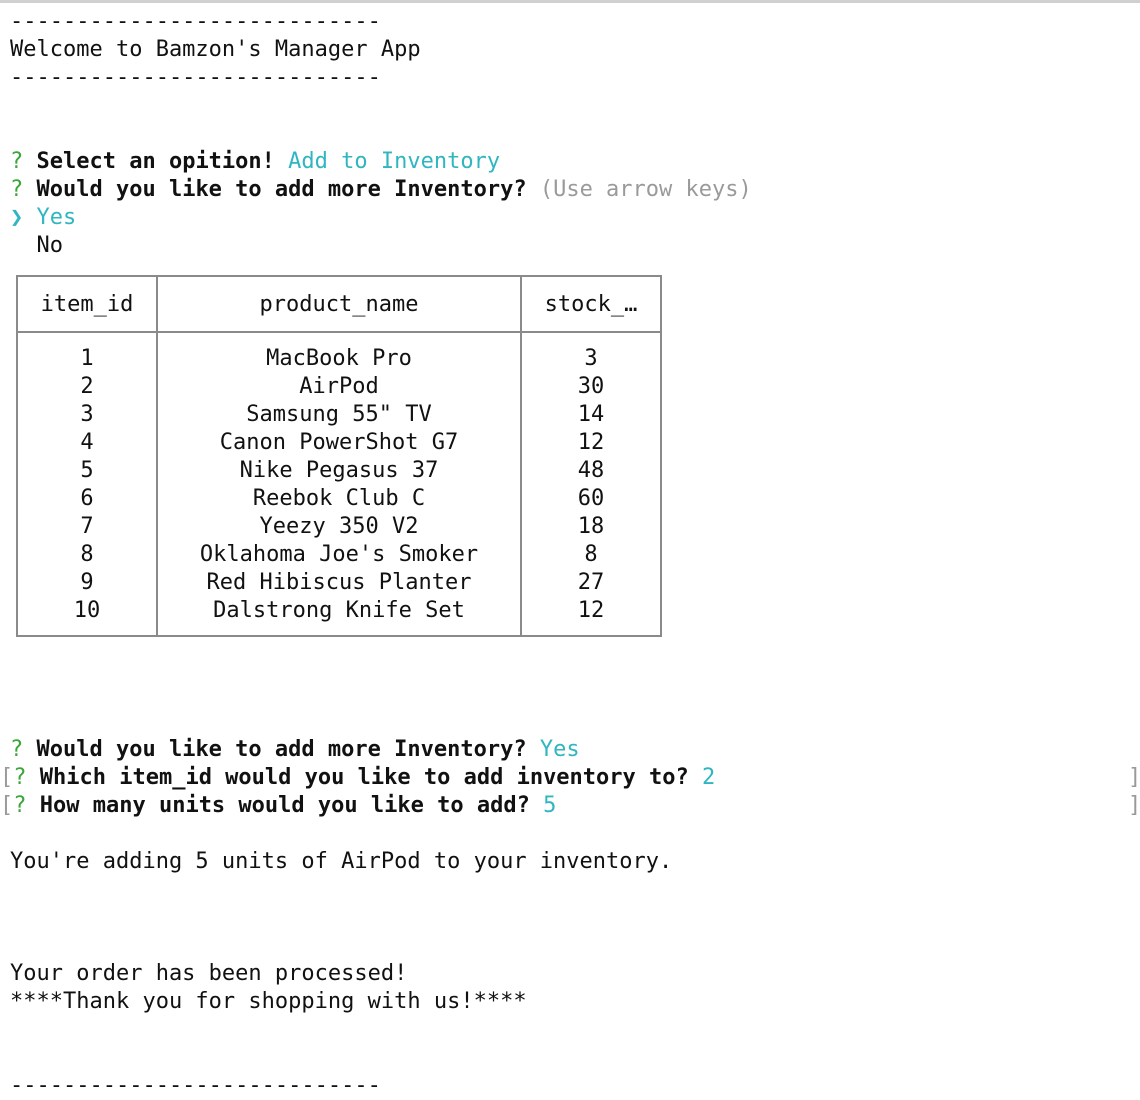 The width and height of the screenshot is (1140, 1100). I want to click on prompt-answer: Add to Inventory, so click(394, 161).